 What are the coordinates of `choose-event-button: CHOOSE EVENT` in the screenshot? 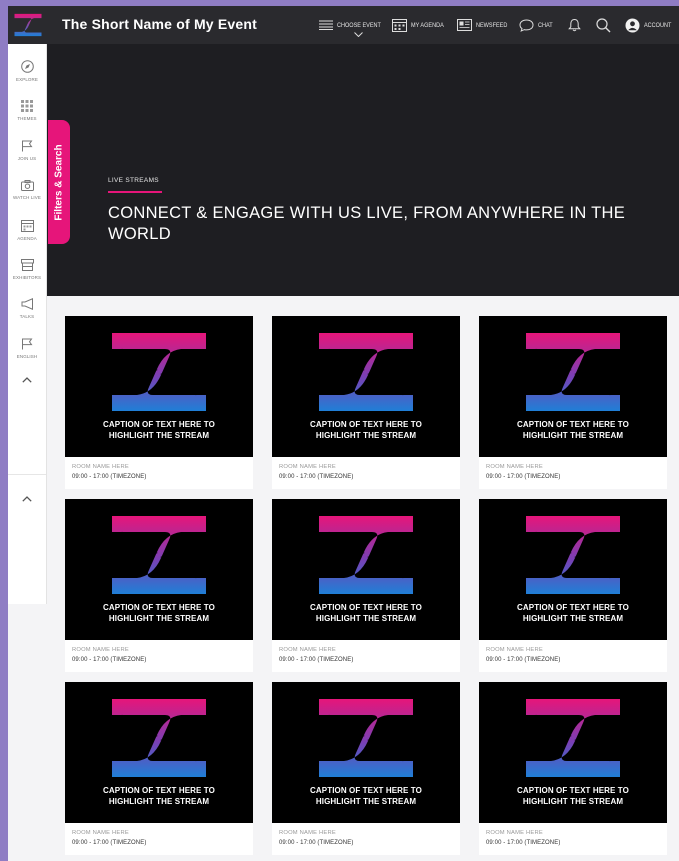 It's located at (354, 25).